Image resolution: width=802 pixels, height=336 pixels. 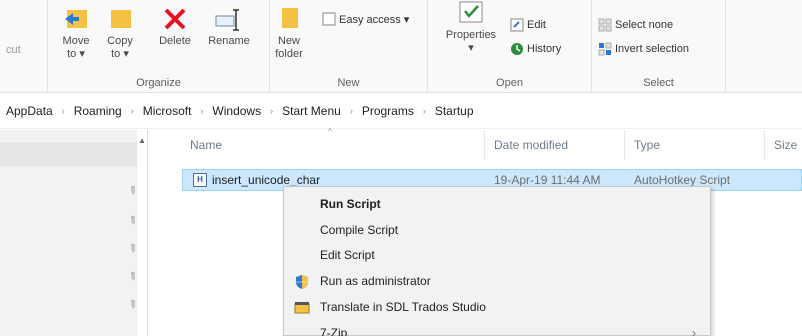 I want to click on new-group-label: New, so click(x=348, y=83).